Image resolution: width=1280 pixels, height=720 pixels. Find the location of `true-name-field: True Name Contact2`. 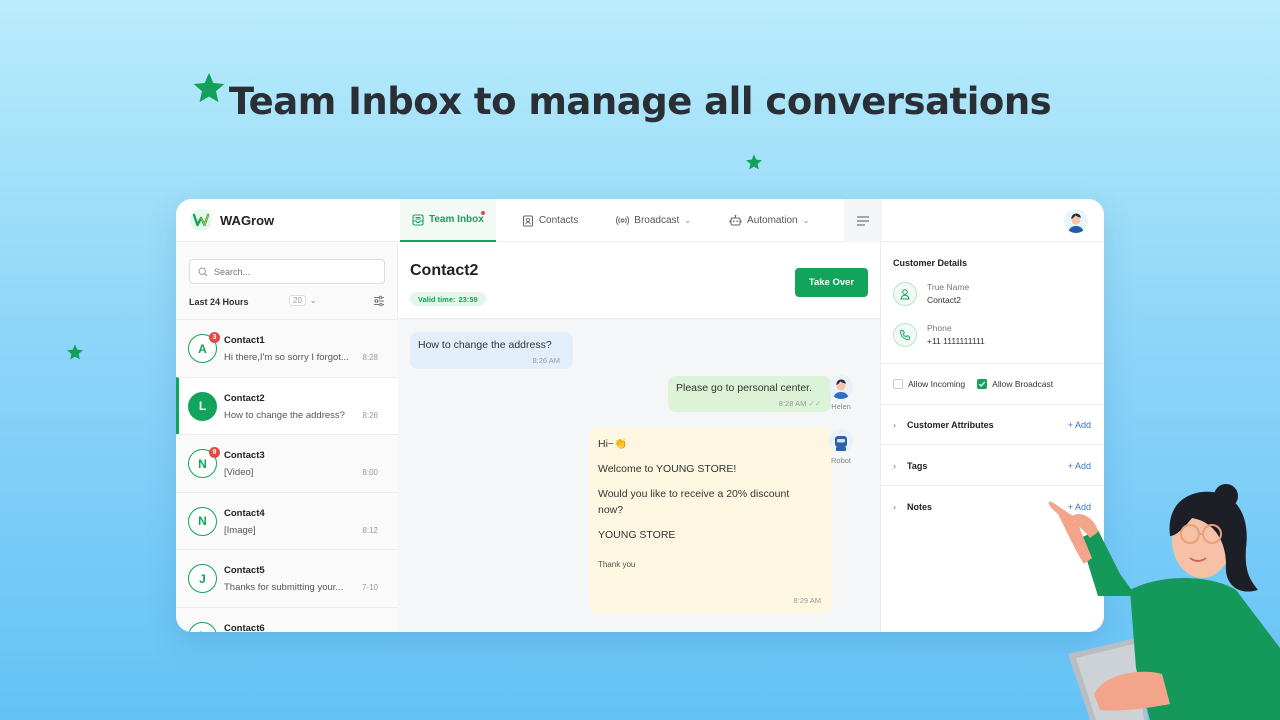

true-name-field: True Name Contact2 is located at coordinates (993, 295).